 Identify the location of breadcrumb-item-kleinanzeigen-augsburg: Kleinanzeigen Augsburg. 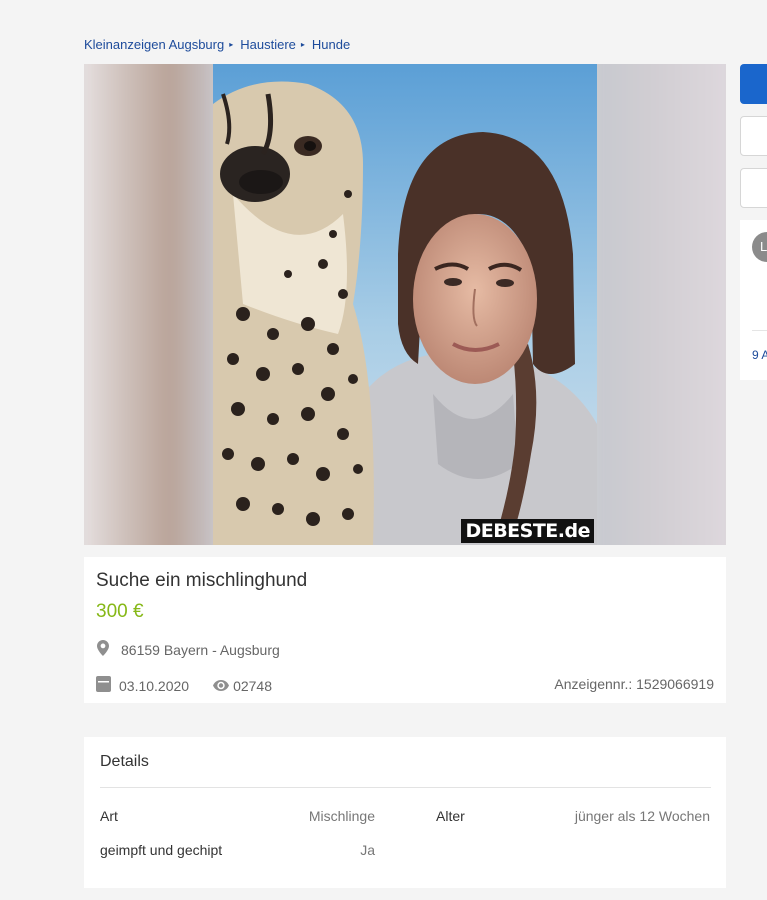
(154, 44).